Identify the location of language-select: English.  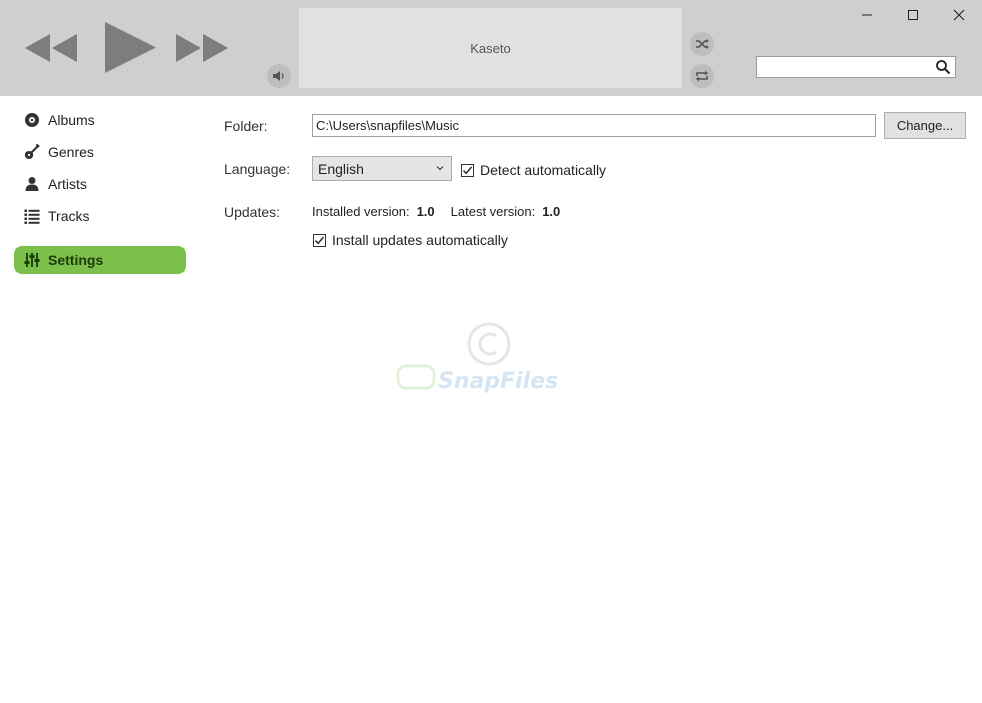
(382, 168).